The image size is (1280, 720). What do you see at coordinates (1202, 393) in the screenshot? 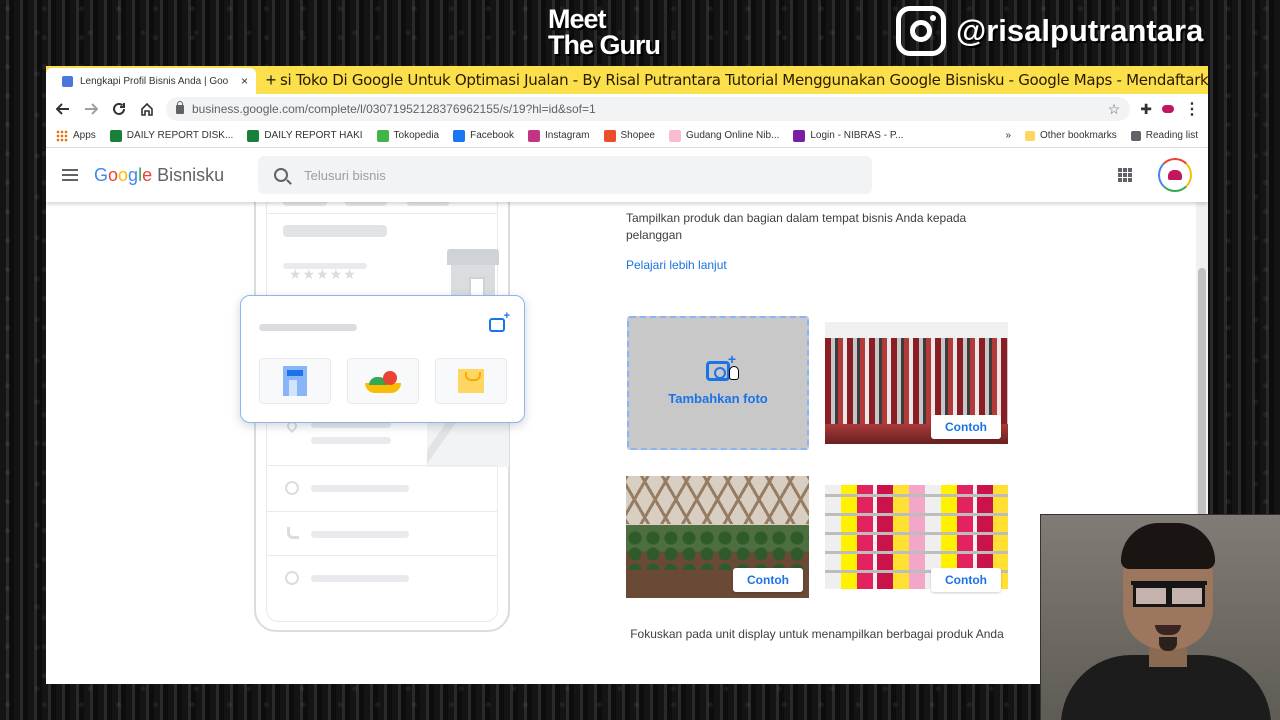
I see `scrollbar-thumb` at bounding box center [1202, 393].